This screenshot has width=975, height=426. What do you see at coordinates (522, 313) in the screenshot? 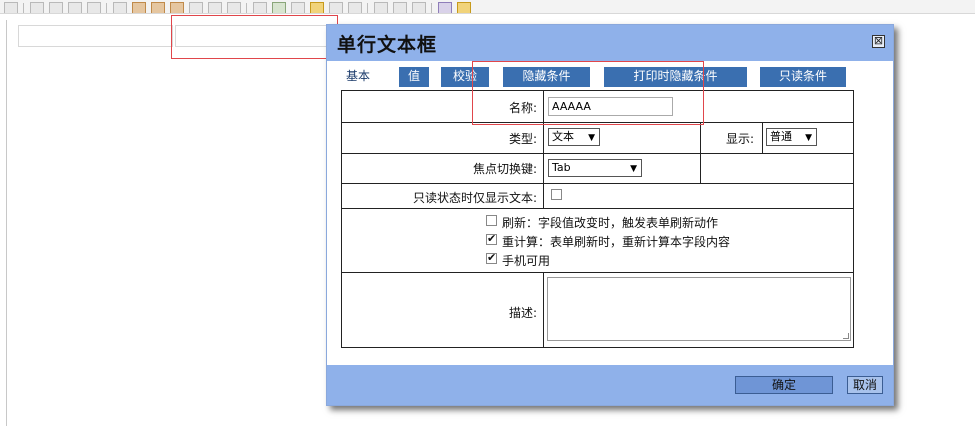
I see `description-label: 描述:` at bounding box center [522, 313].